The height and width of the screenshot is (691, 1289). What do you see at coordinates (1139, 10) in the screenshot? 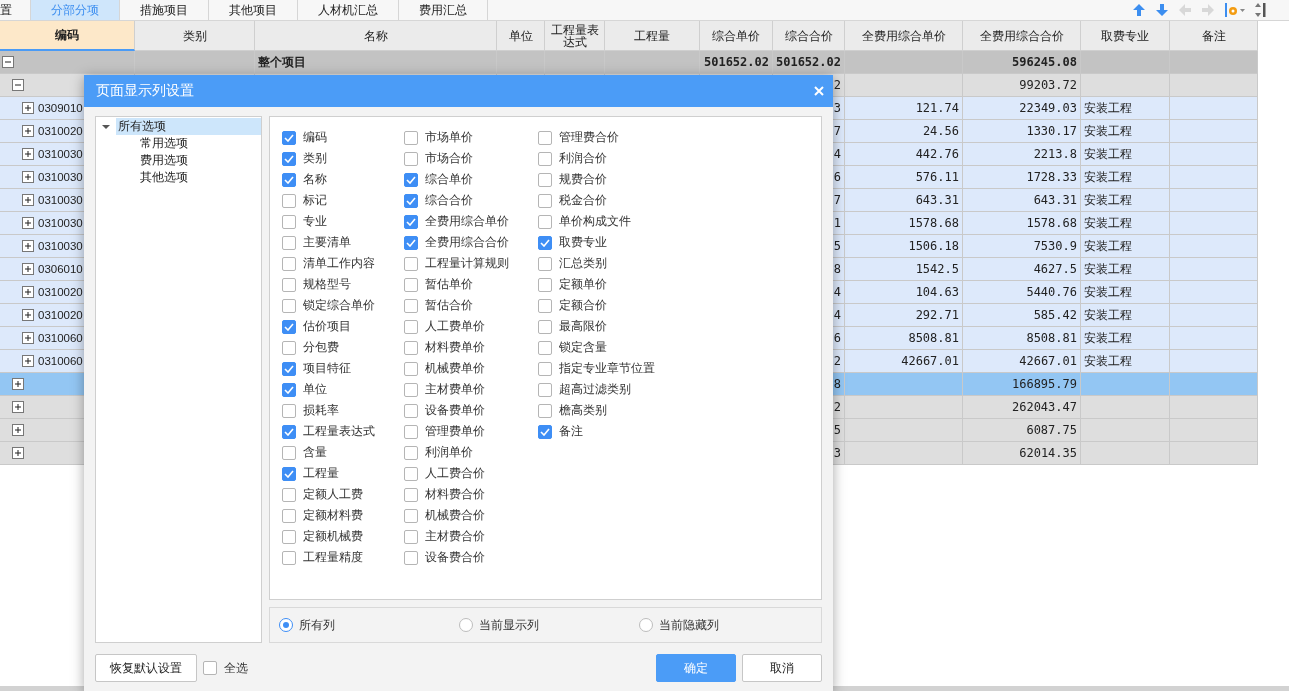
I see `up-arrow-icon` at bounding box center [1139, 10].